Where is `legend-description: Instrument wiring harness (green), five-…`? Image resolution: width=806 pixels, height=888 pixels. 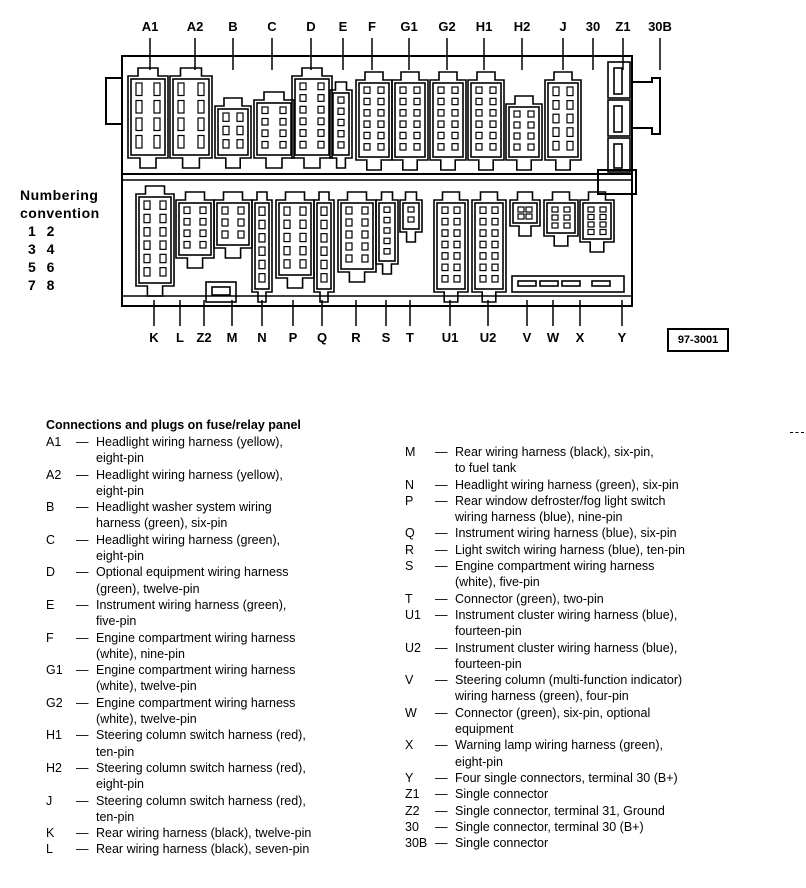
legend-description: Instrument wiring harness (green), five-… is located at coordinates (191, 613).